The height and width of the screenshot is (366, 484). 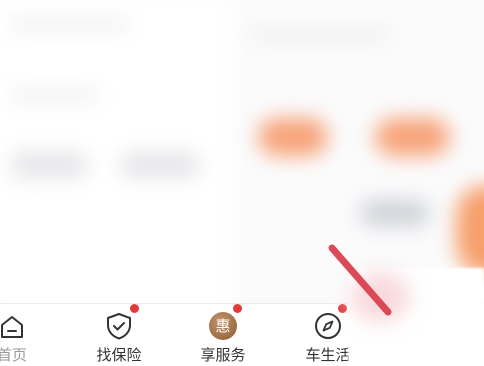 I want to click on tab-find-insurance: 找保险, so click(x=119, y=335).